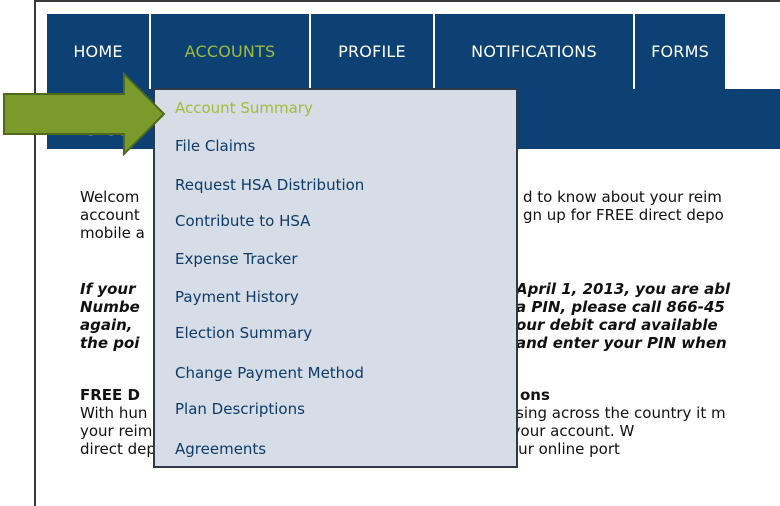  I want to click on section-right-1: sing across the country it m, so click(621, 413).